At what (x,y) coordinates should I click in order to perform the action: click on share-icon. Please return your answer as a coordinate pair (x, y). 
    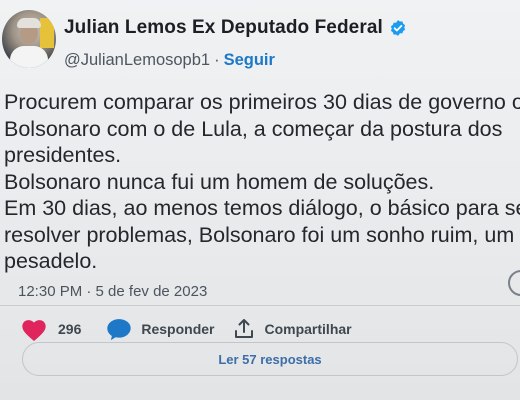
    Looking at the image, I should click on (244, 329).